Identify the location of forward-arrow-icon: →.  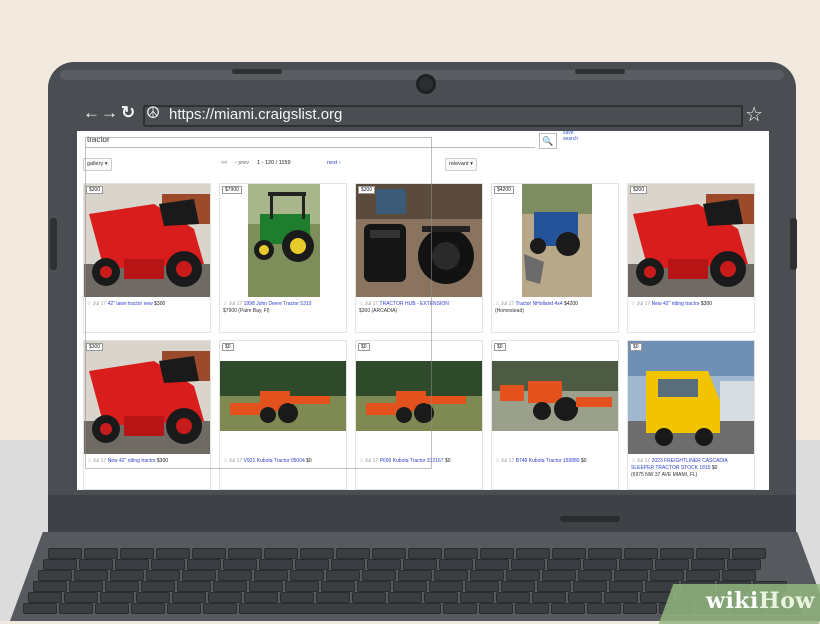
(109, 113).